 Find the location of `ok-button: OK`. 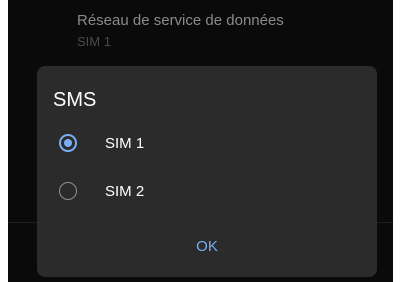

ok-button: OK is located at coordinates (207, 247).